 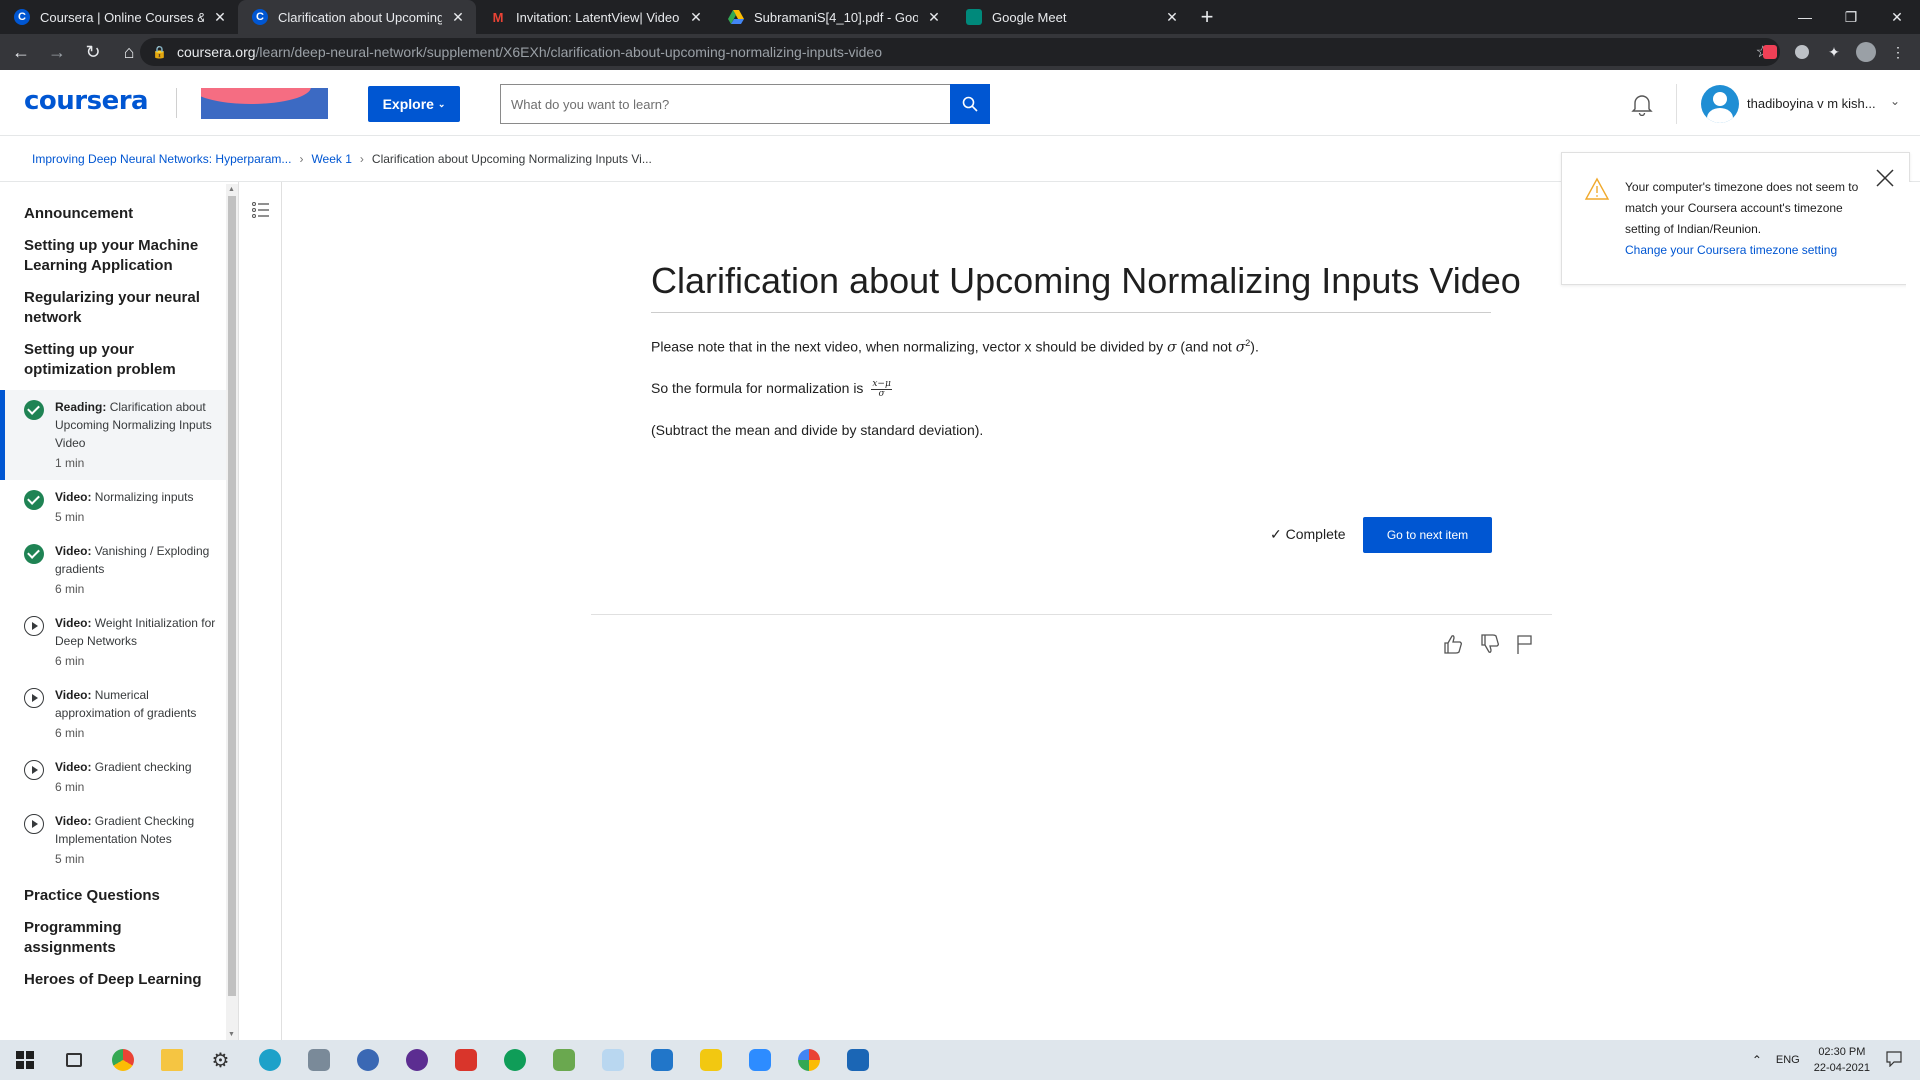 I want to click on task-view-icon, so click(x=73, y=1060).